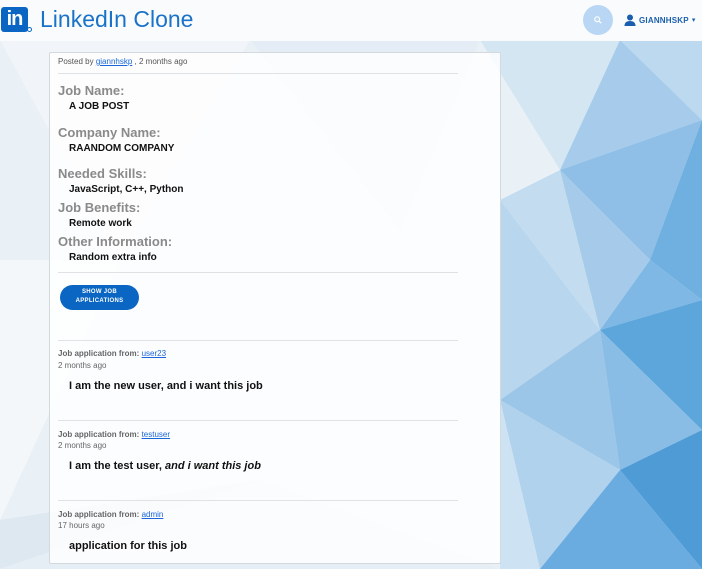 The width and height of the screenshot is (702, 569). I want to click on benefits-value: Remote work, so click(100, 223).